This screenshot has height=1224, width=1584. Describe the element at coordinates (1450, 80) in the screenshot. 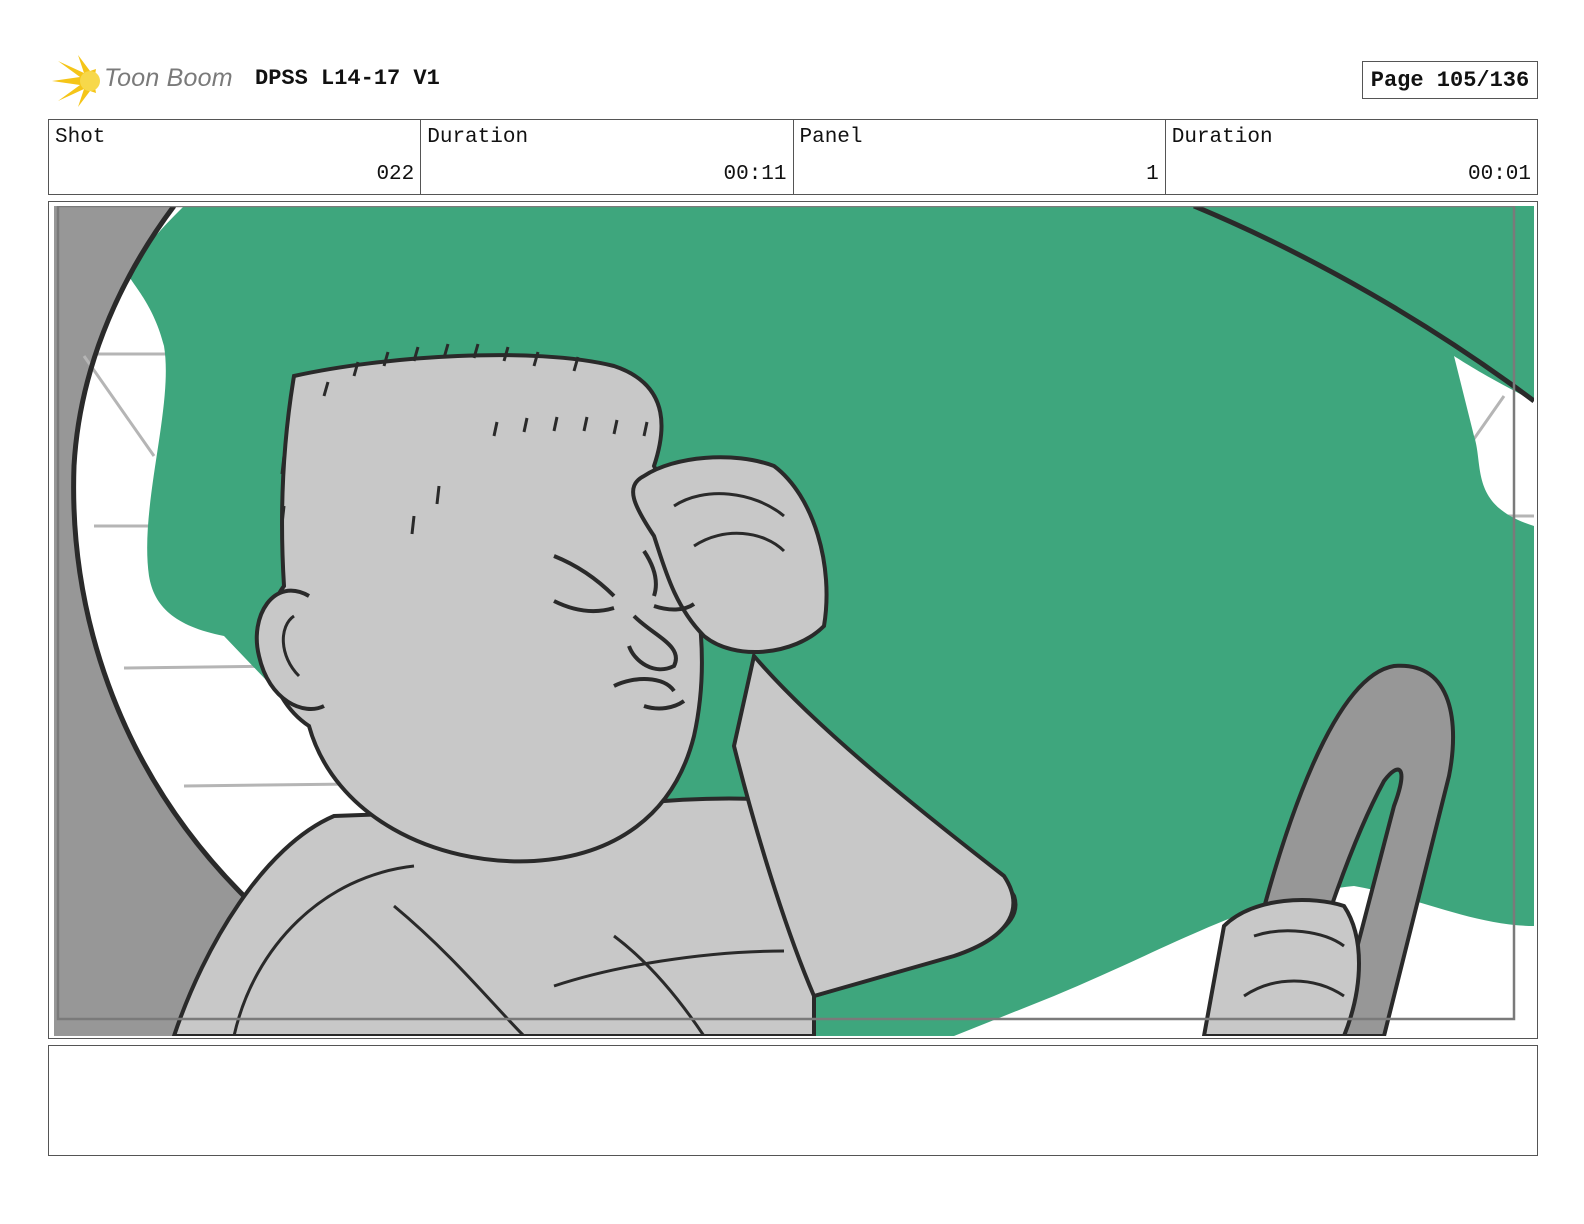

I see `page-indicator: Page 105/136` at that location.